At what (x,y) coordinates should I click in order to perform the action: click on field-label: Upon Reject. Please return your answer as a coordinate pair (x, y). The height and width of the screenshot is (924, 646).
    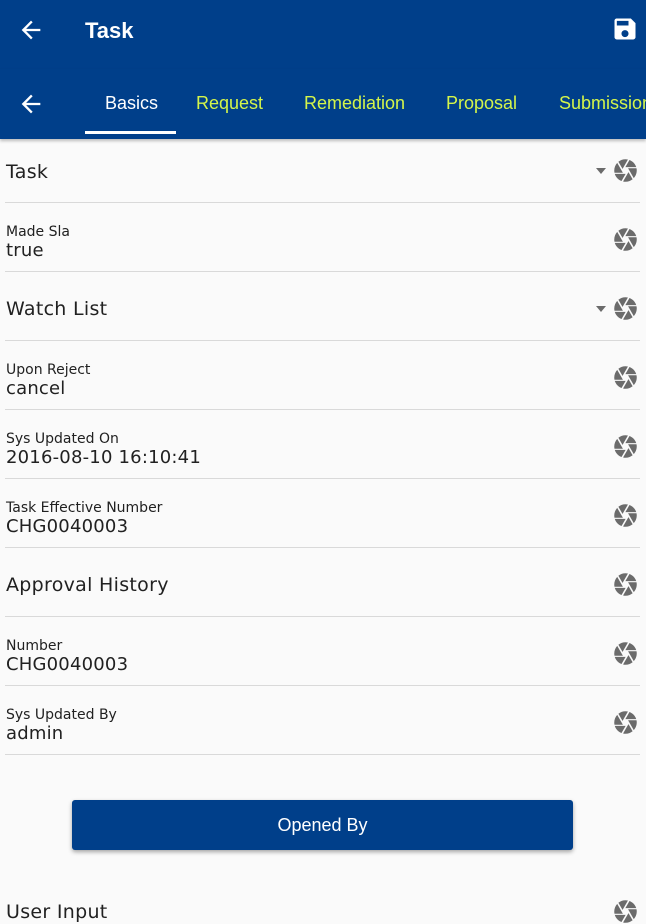
    Looking at the image, I should click on (48, 370).